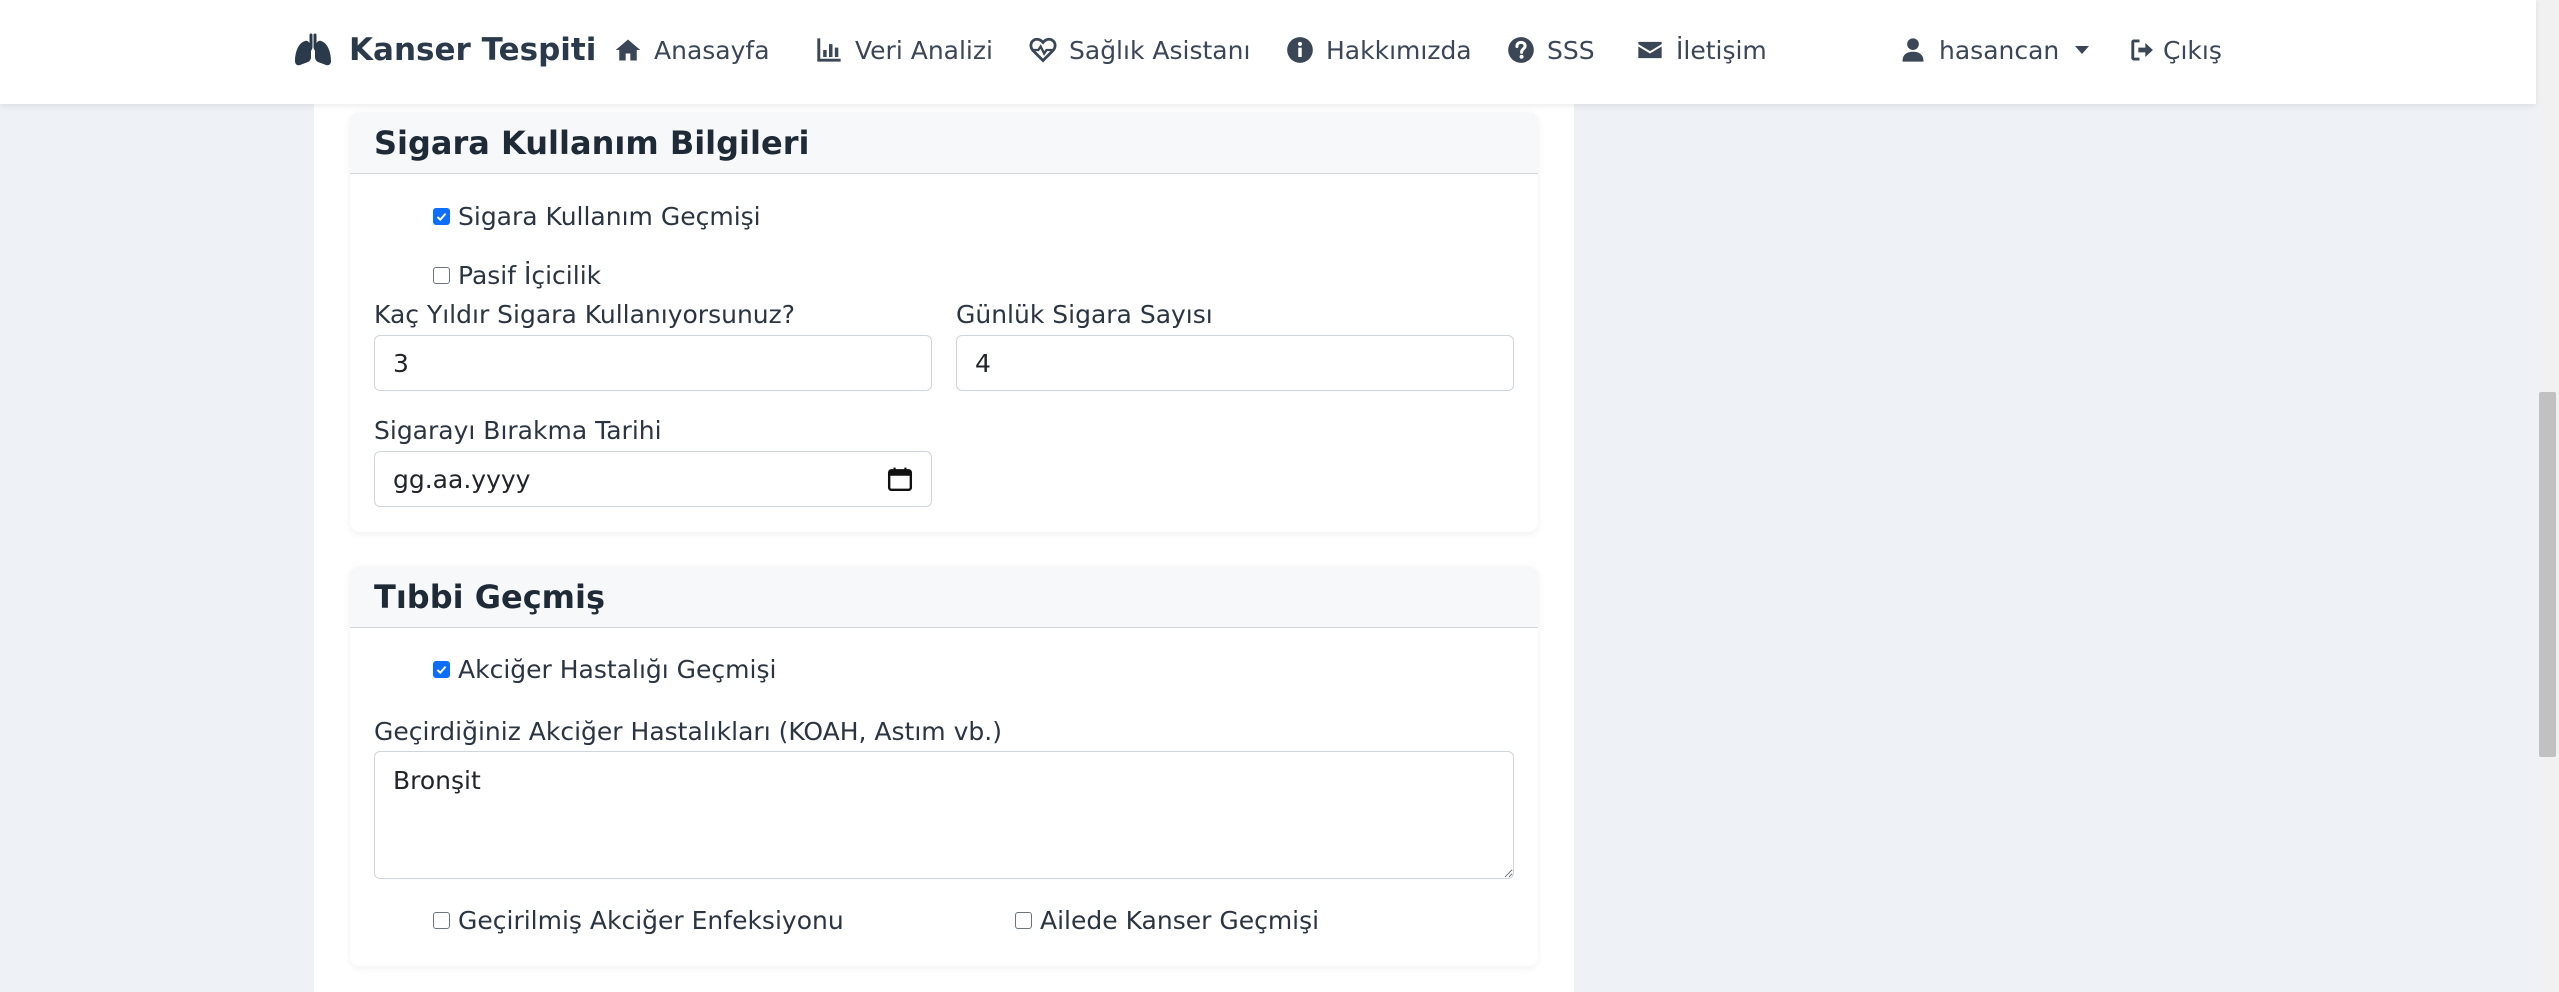  I want to click on smoking-history-checkbox: Sigara Kullanım Geçmişi, so click(597, 216).